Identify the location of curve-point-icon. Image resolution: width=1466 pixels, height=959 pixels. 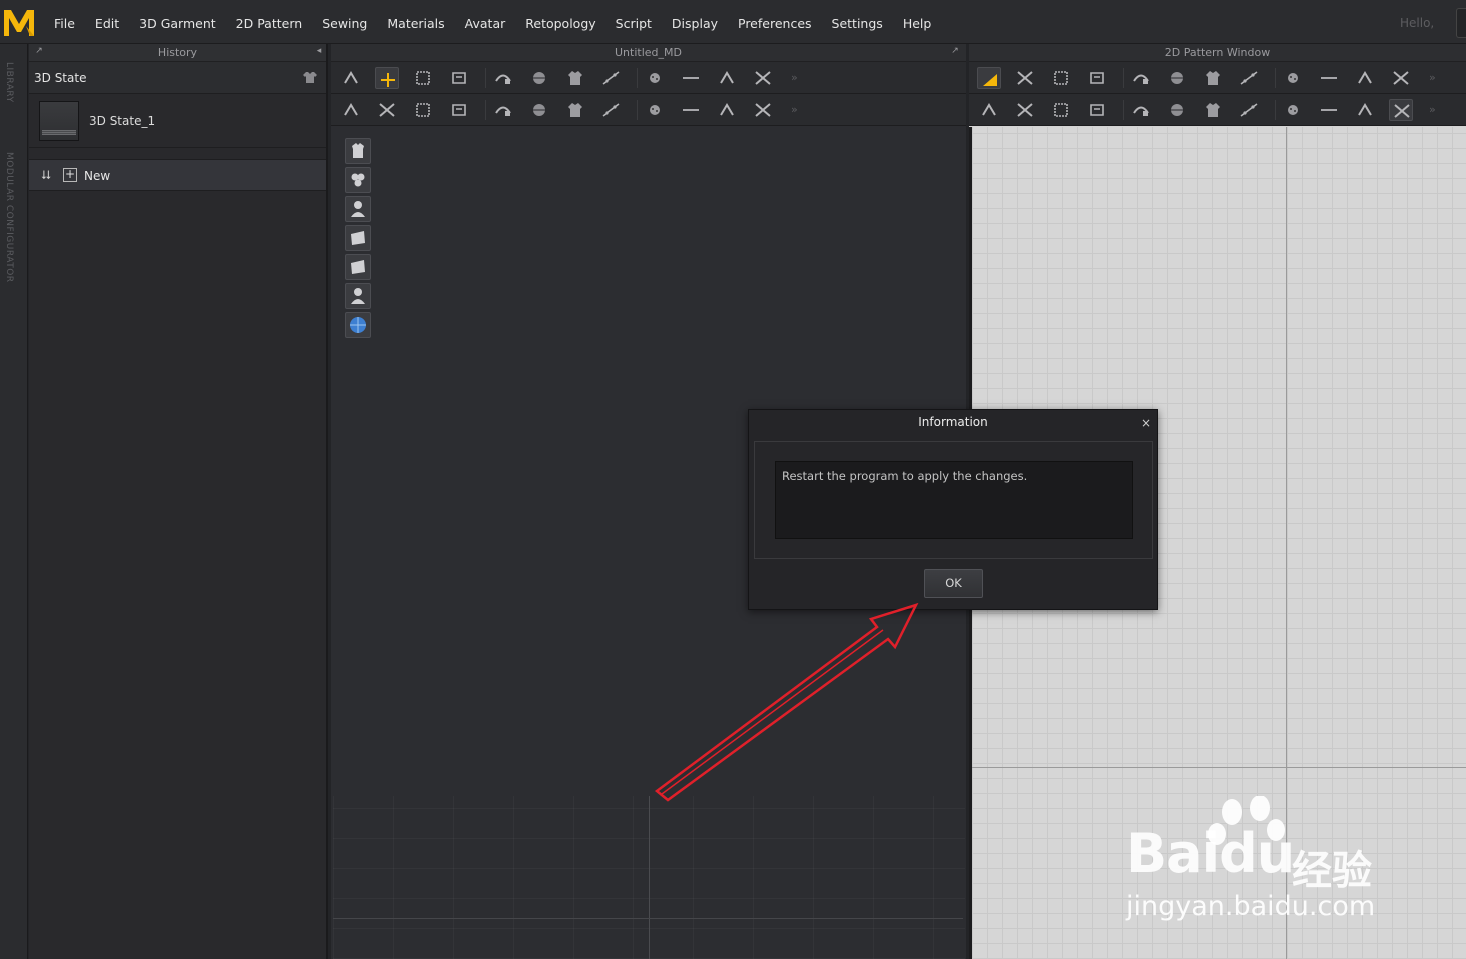
(1061, 78).